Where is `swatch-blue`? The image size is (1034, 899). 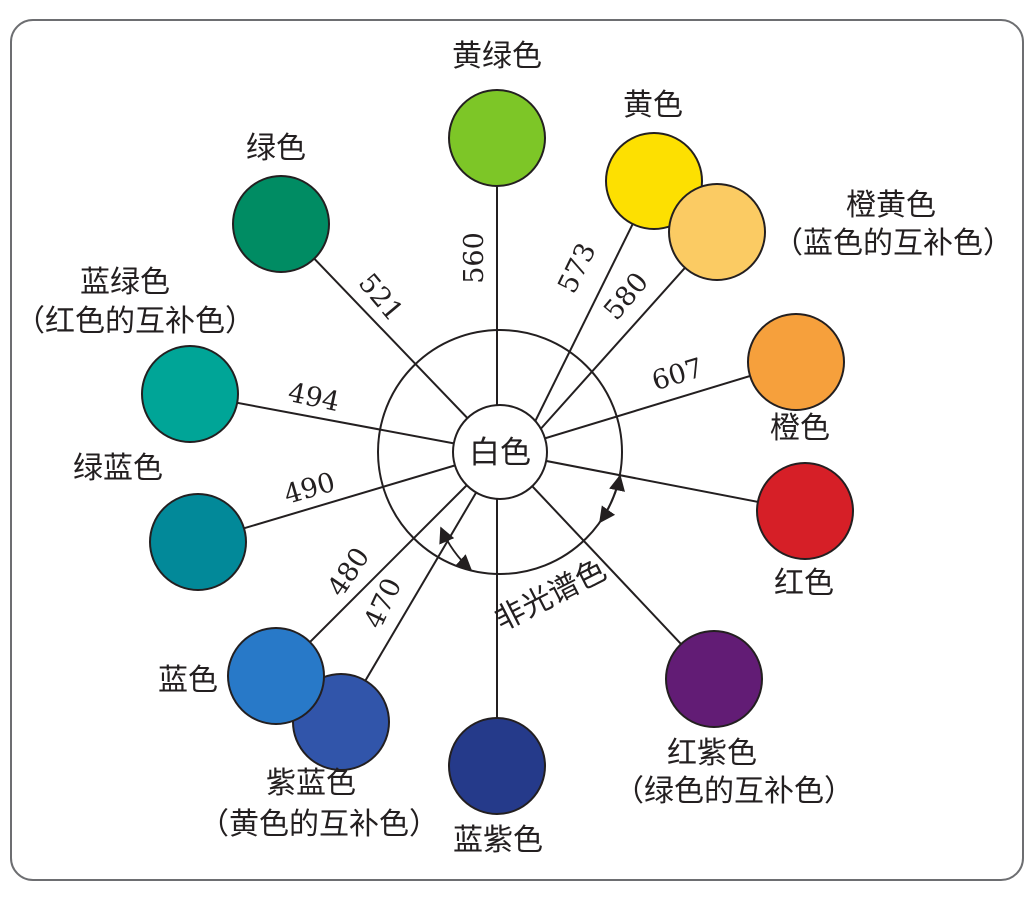 swatch-blue is located at coordinates (276, 676).